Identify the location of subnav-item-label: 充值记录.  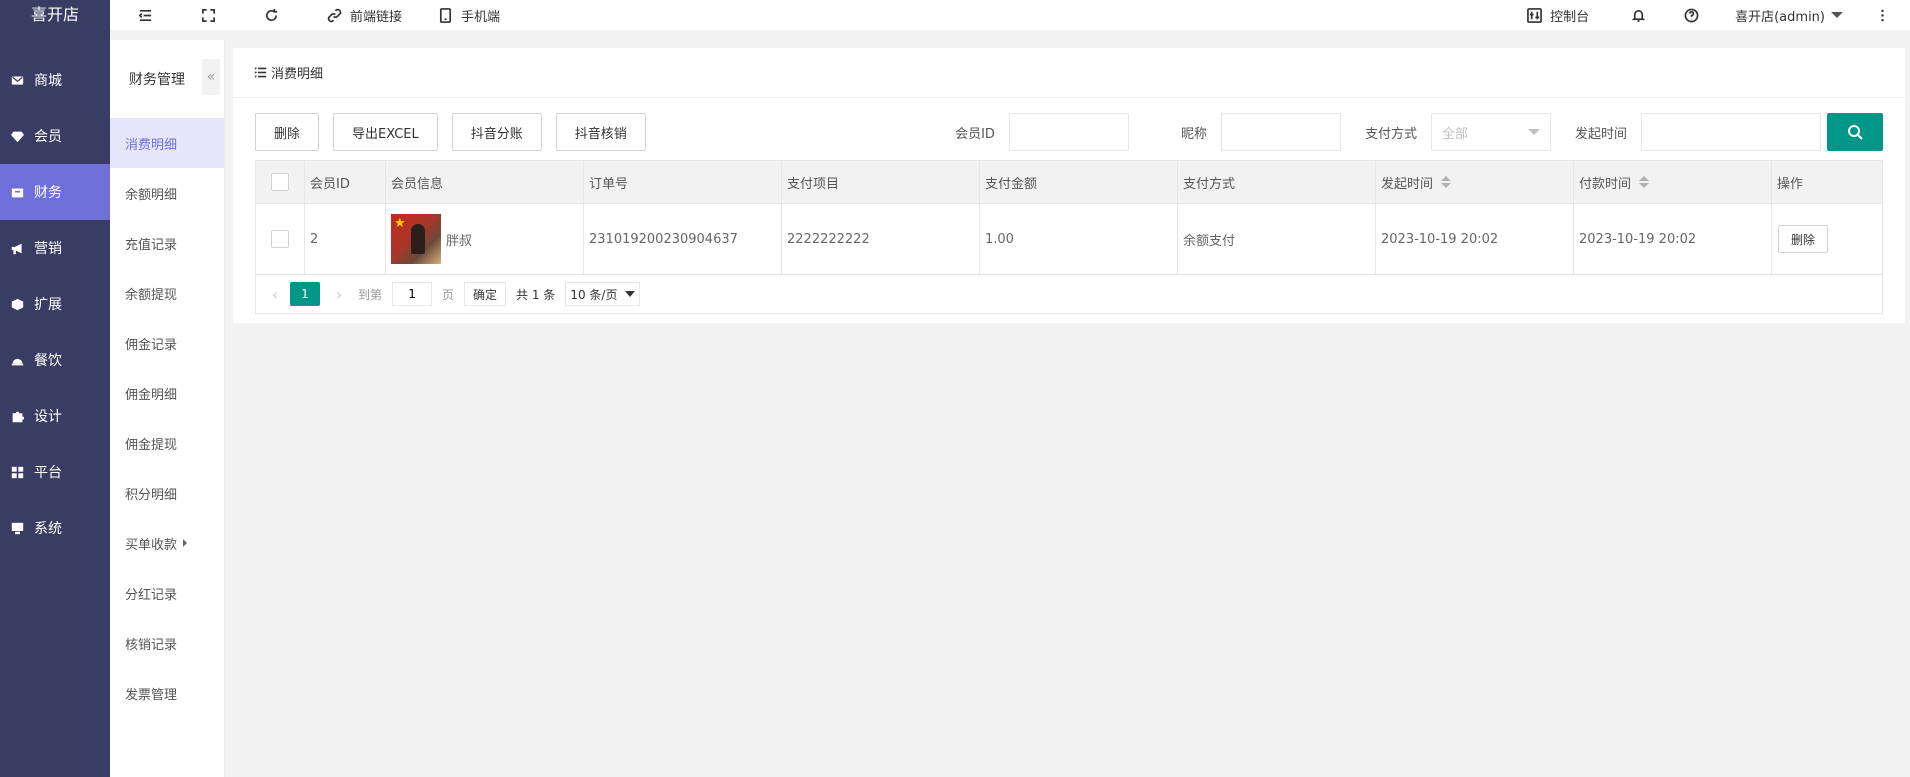
(151, 245).